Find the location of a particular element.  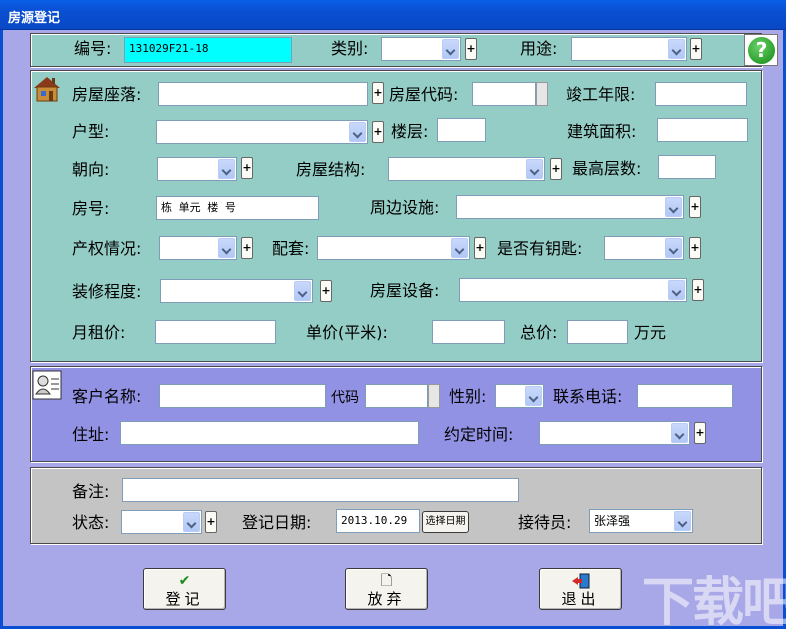

facilities-select is located at coordinates (570, 207).